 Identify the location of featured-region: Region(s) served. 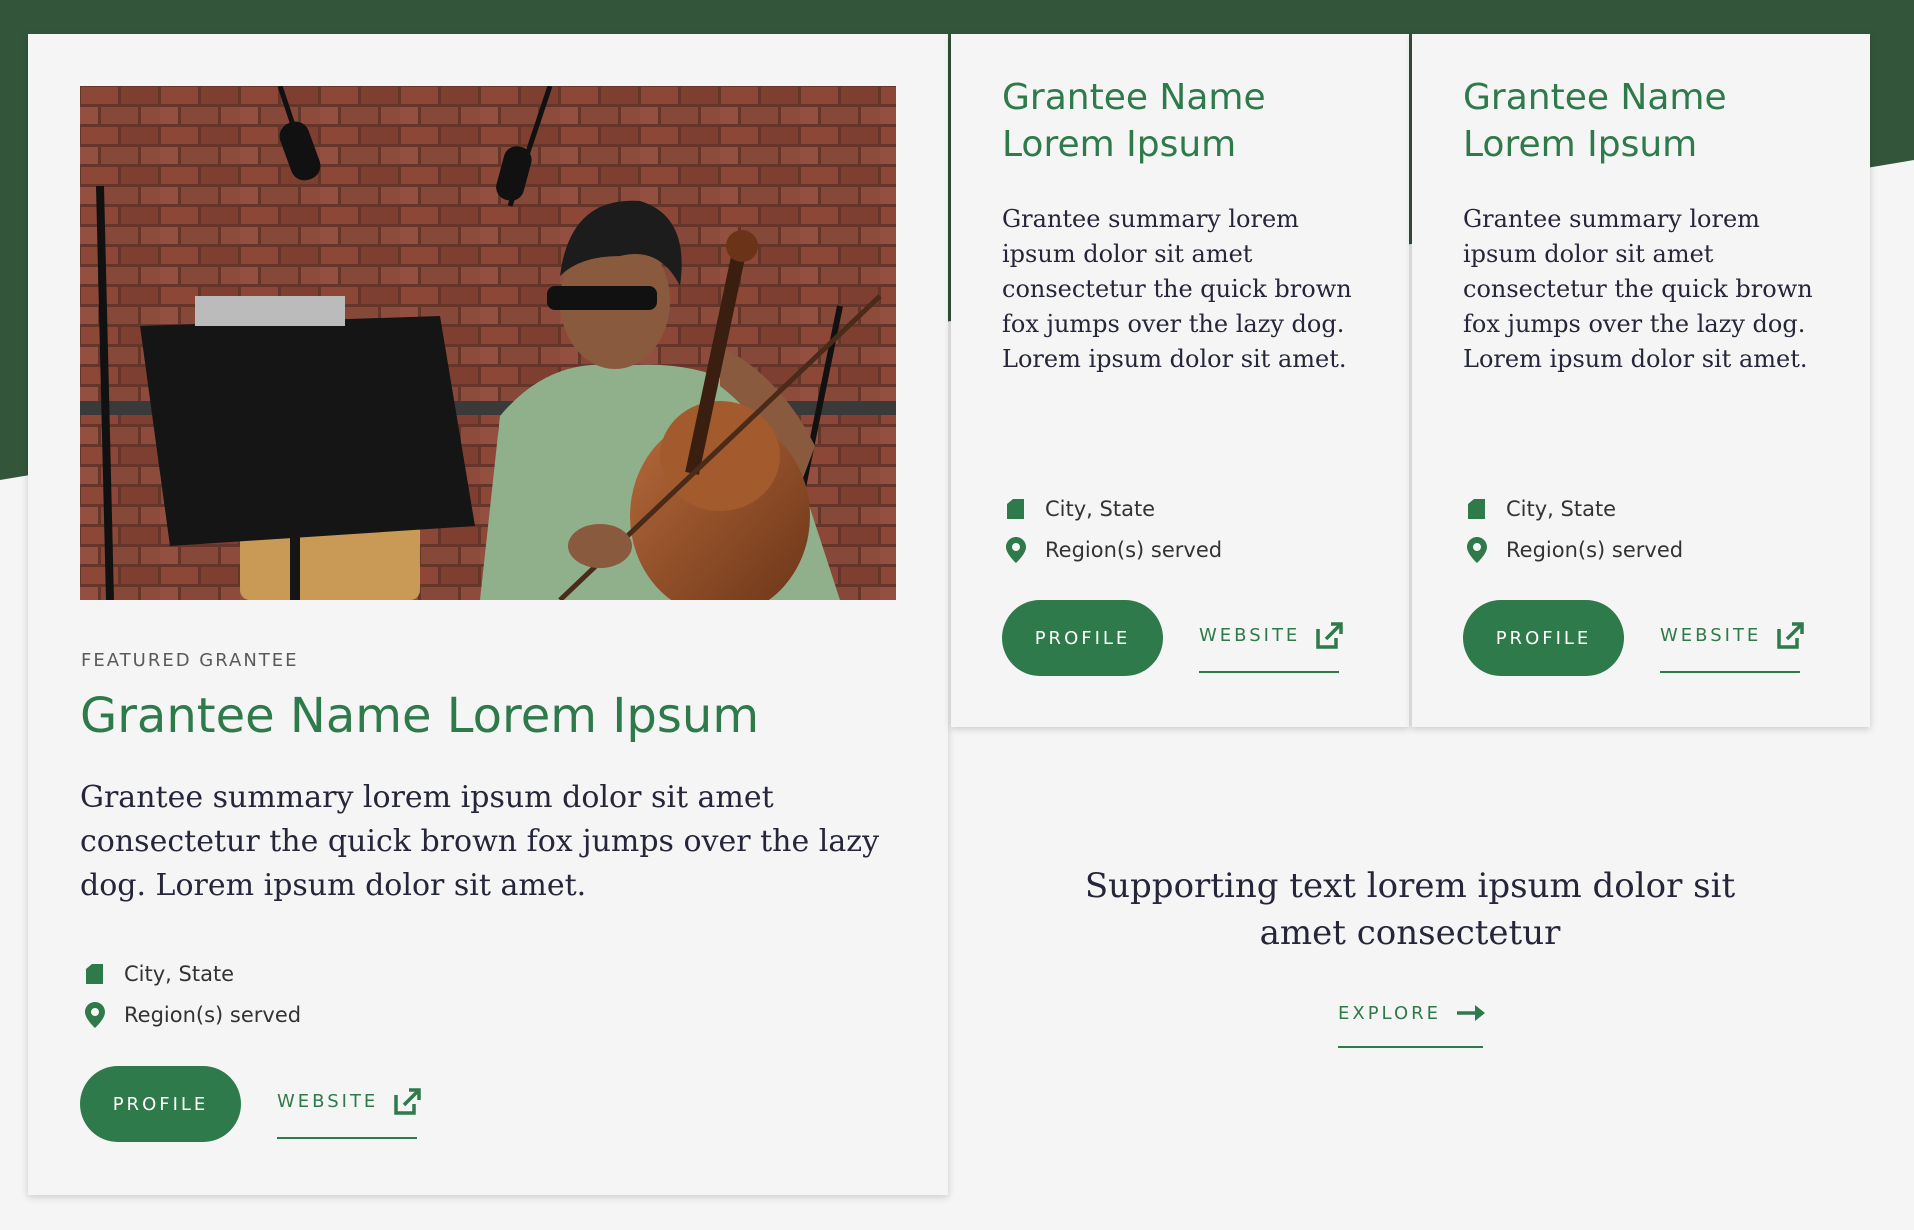
(213, 1015).